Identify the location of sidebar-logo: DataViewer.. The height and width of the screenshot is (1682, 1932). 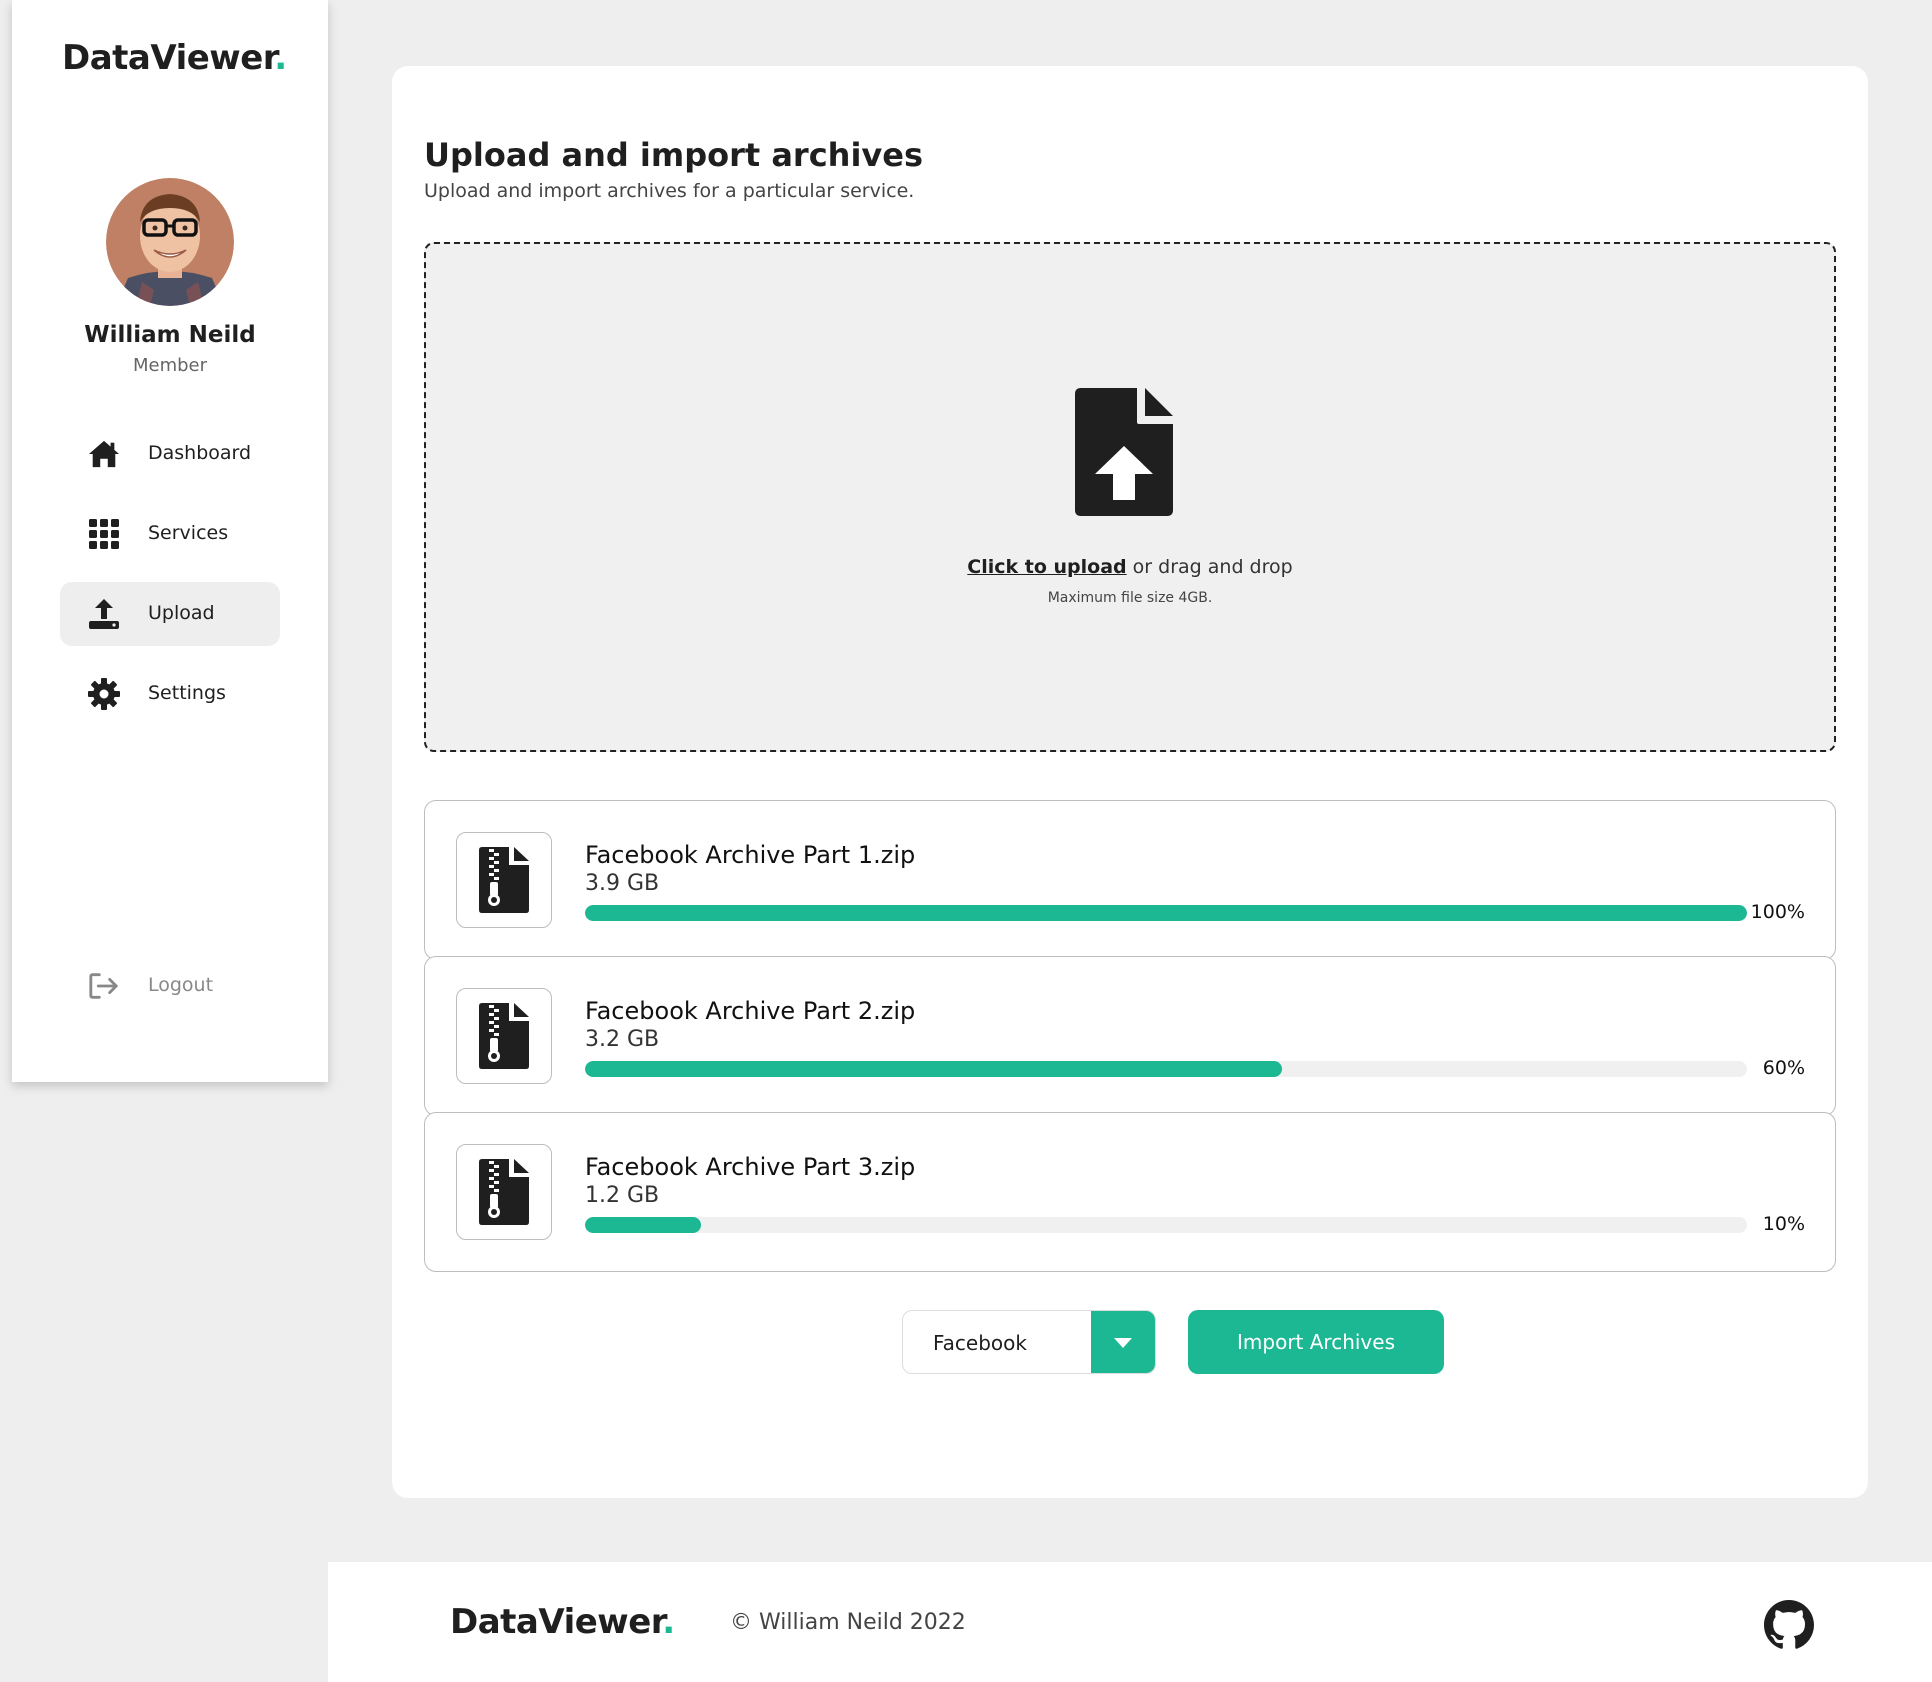
(174, 58).